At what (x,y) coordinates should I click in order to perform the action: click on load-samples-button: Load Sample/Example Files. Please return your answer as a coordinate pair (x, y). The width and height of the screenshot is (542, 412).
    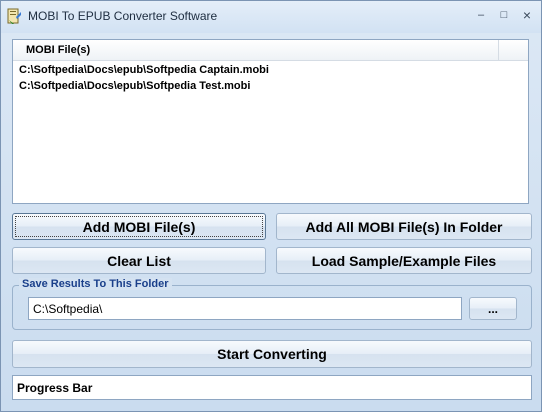
    Looking at the image, I should click on (404, 260).